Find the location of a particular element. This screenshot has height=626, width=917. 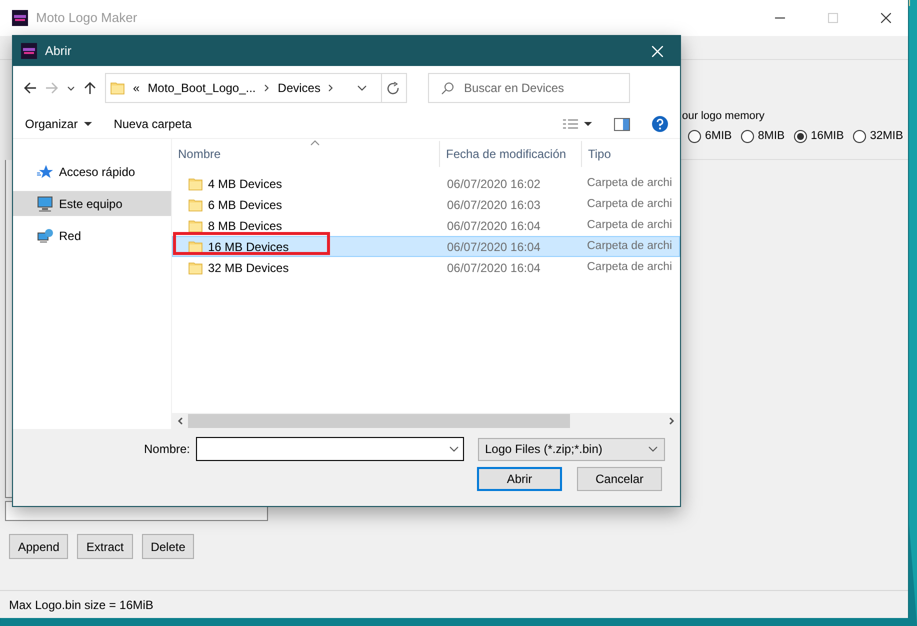

status-text: Max Logo.bin size = 16MiB is located at coordinates (81, 605).